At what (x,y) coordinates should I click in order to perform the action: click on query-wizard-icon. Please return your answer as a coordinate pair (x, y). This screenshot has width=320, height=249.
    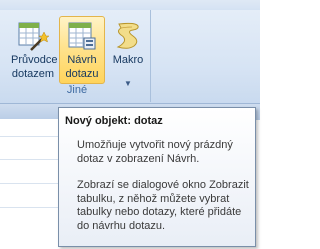
    Looking at the image, I should click on (33, 36).